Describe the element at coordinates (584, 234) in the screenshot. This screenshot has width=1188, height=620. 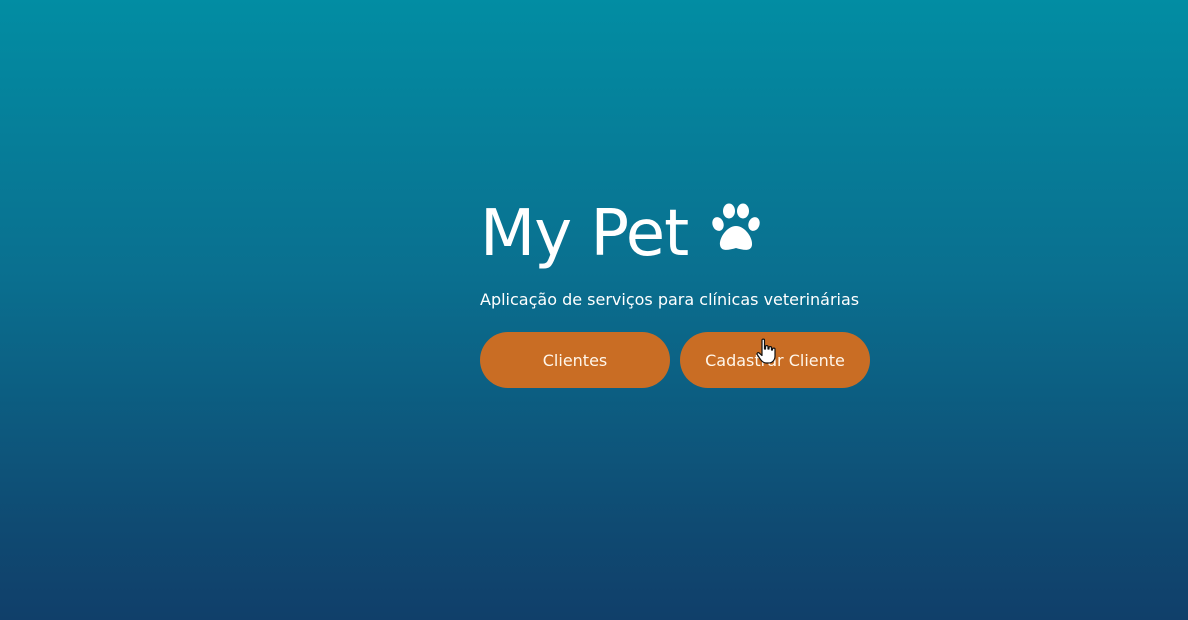
I see `page-title: My Pet` at that location.